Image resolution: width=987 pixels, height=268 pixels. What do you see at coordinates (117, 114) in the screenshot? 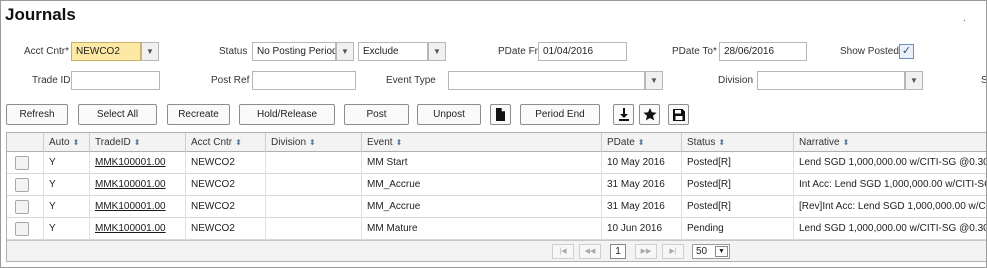
I see `select-all-button: Select All` at bounding box center [117, 114].